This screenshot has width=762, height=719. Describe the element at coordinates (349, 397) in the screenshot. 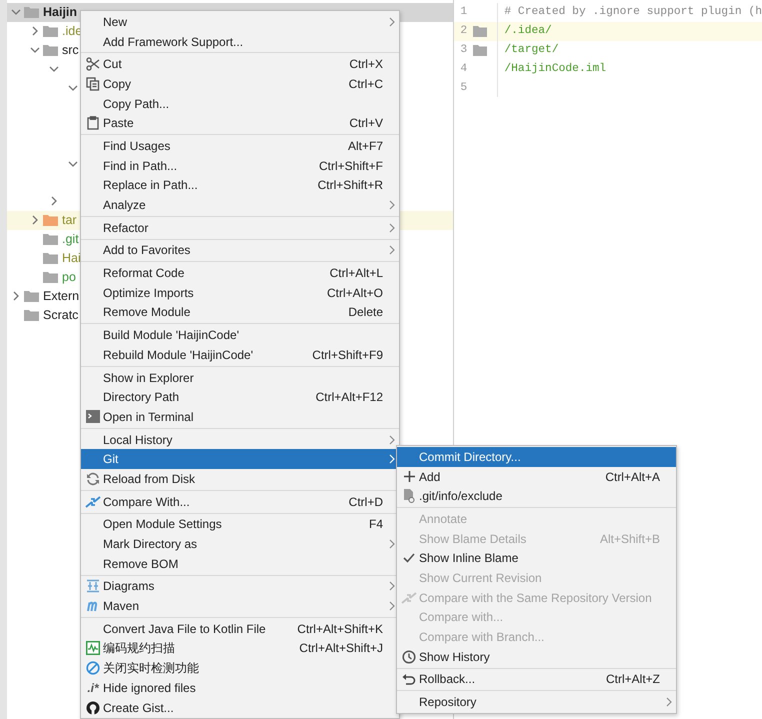

I see `shortcut-label: Ctrl+Alt+F12` at that location.